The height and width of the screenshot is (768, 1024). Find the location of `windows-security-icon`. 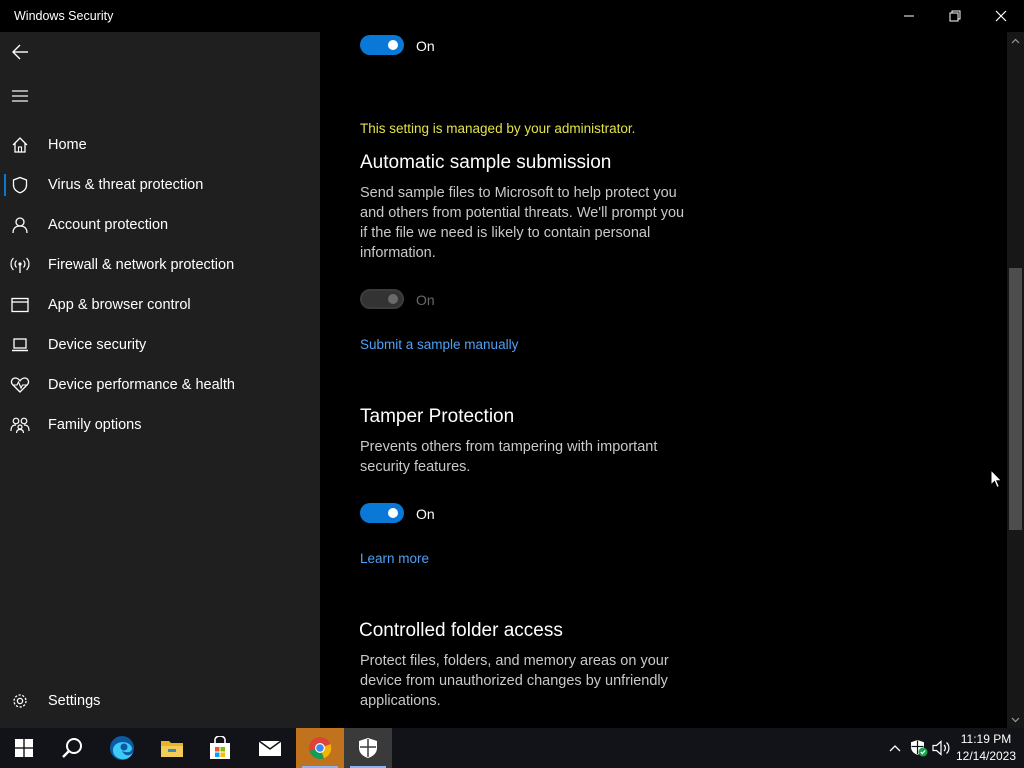

windows-security-icon is located at coordinates (368, 748).